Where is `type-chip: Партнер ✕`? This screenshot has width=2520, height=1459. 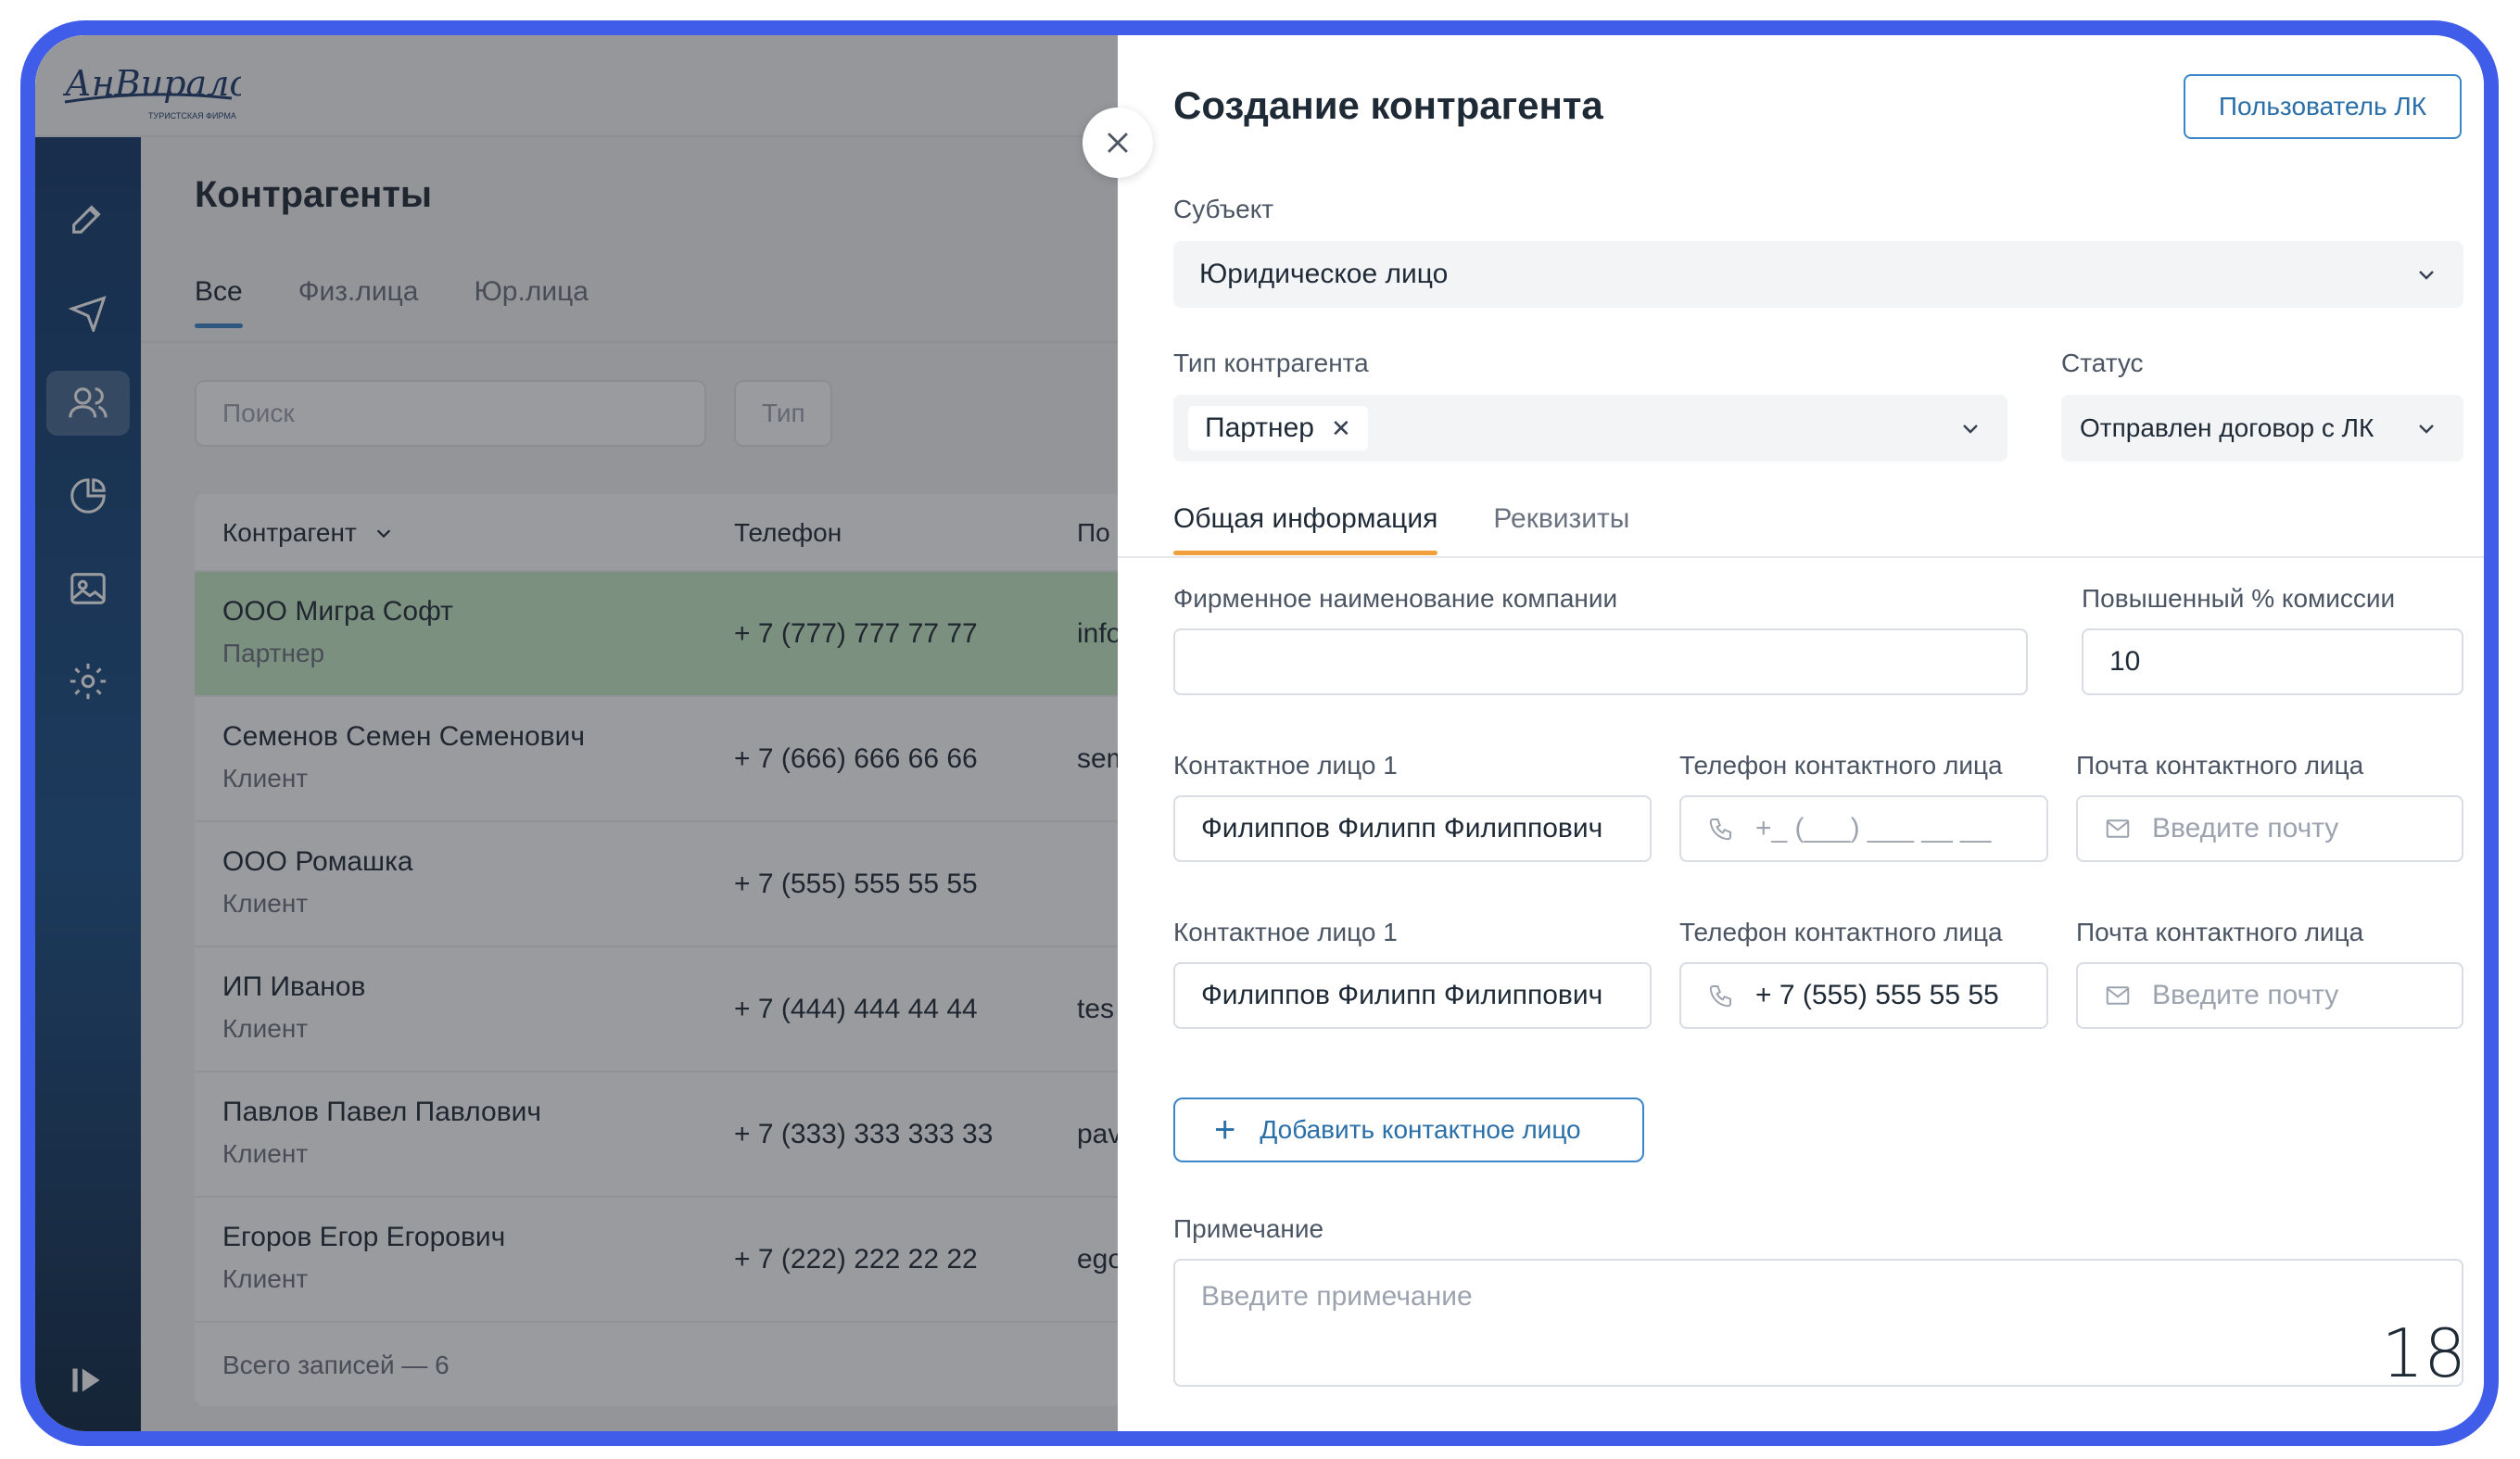
type-chip: Партнер ✕ is located at coordinates (1278, 428).